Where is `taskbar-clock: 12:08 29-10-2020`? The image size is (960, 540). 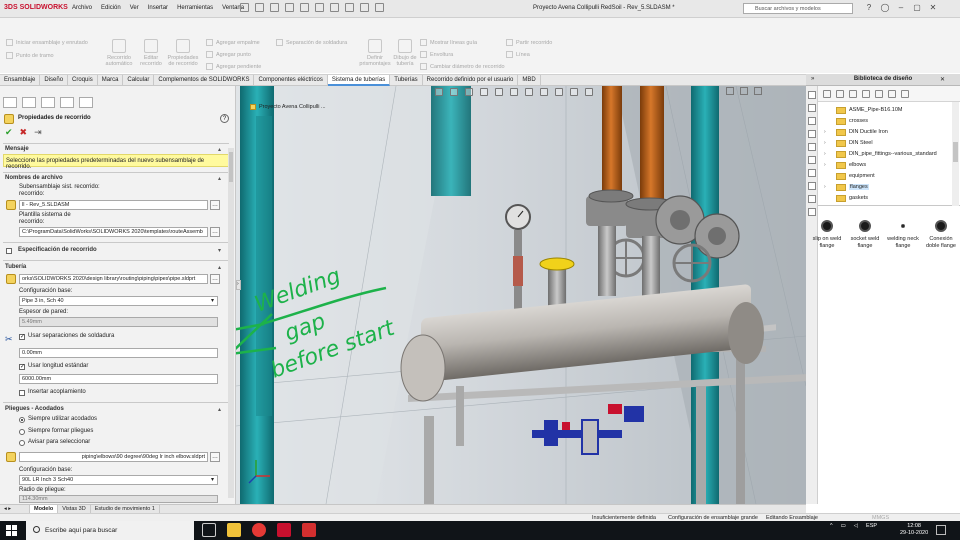
taskbar-clock: 12:08 29-10-2020 is located at coordinates (914, 530).